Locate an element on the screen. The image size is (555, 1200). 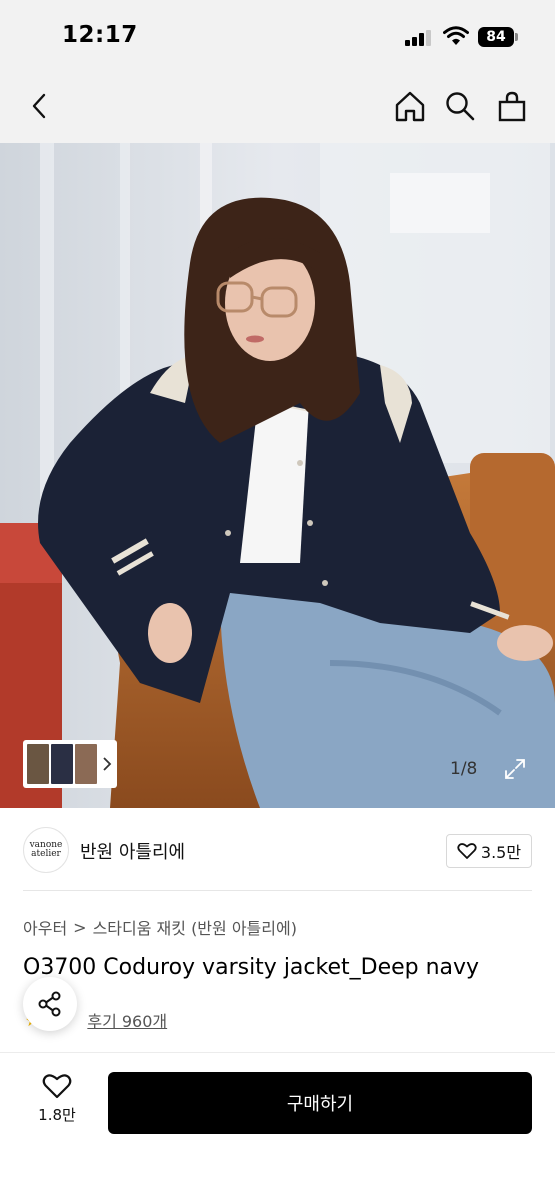
store-like-button: 3.5만 is located at coordinates (489, 851).